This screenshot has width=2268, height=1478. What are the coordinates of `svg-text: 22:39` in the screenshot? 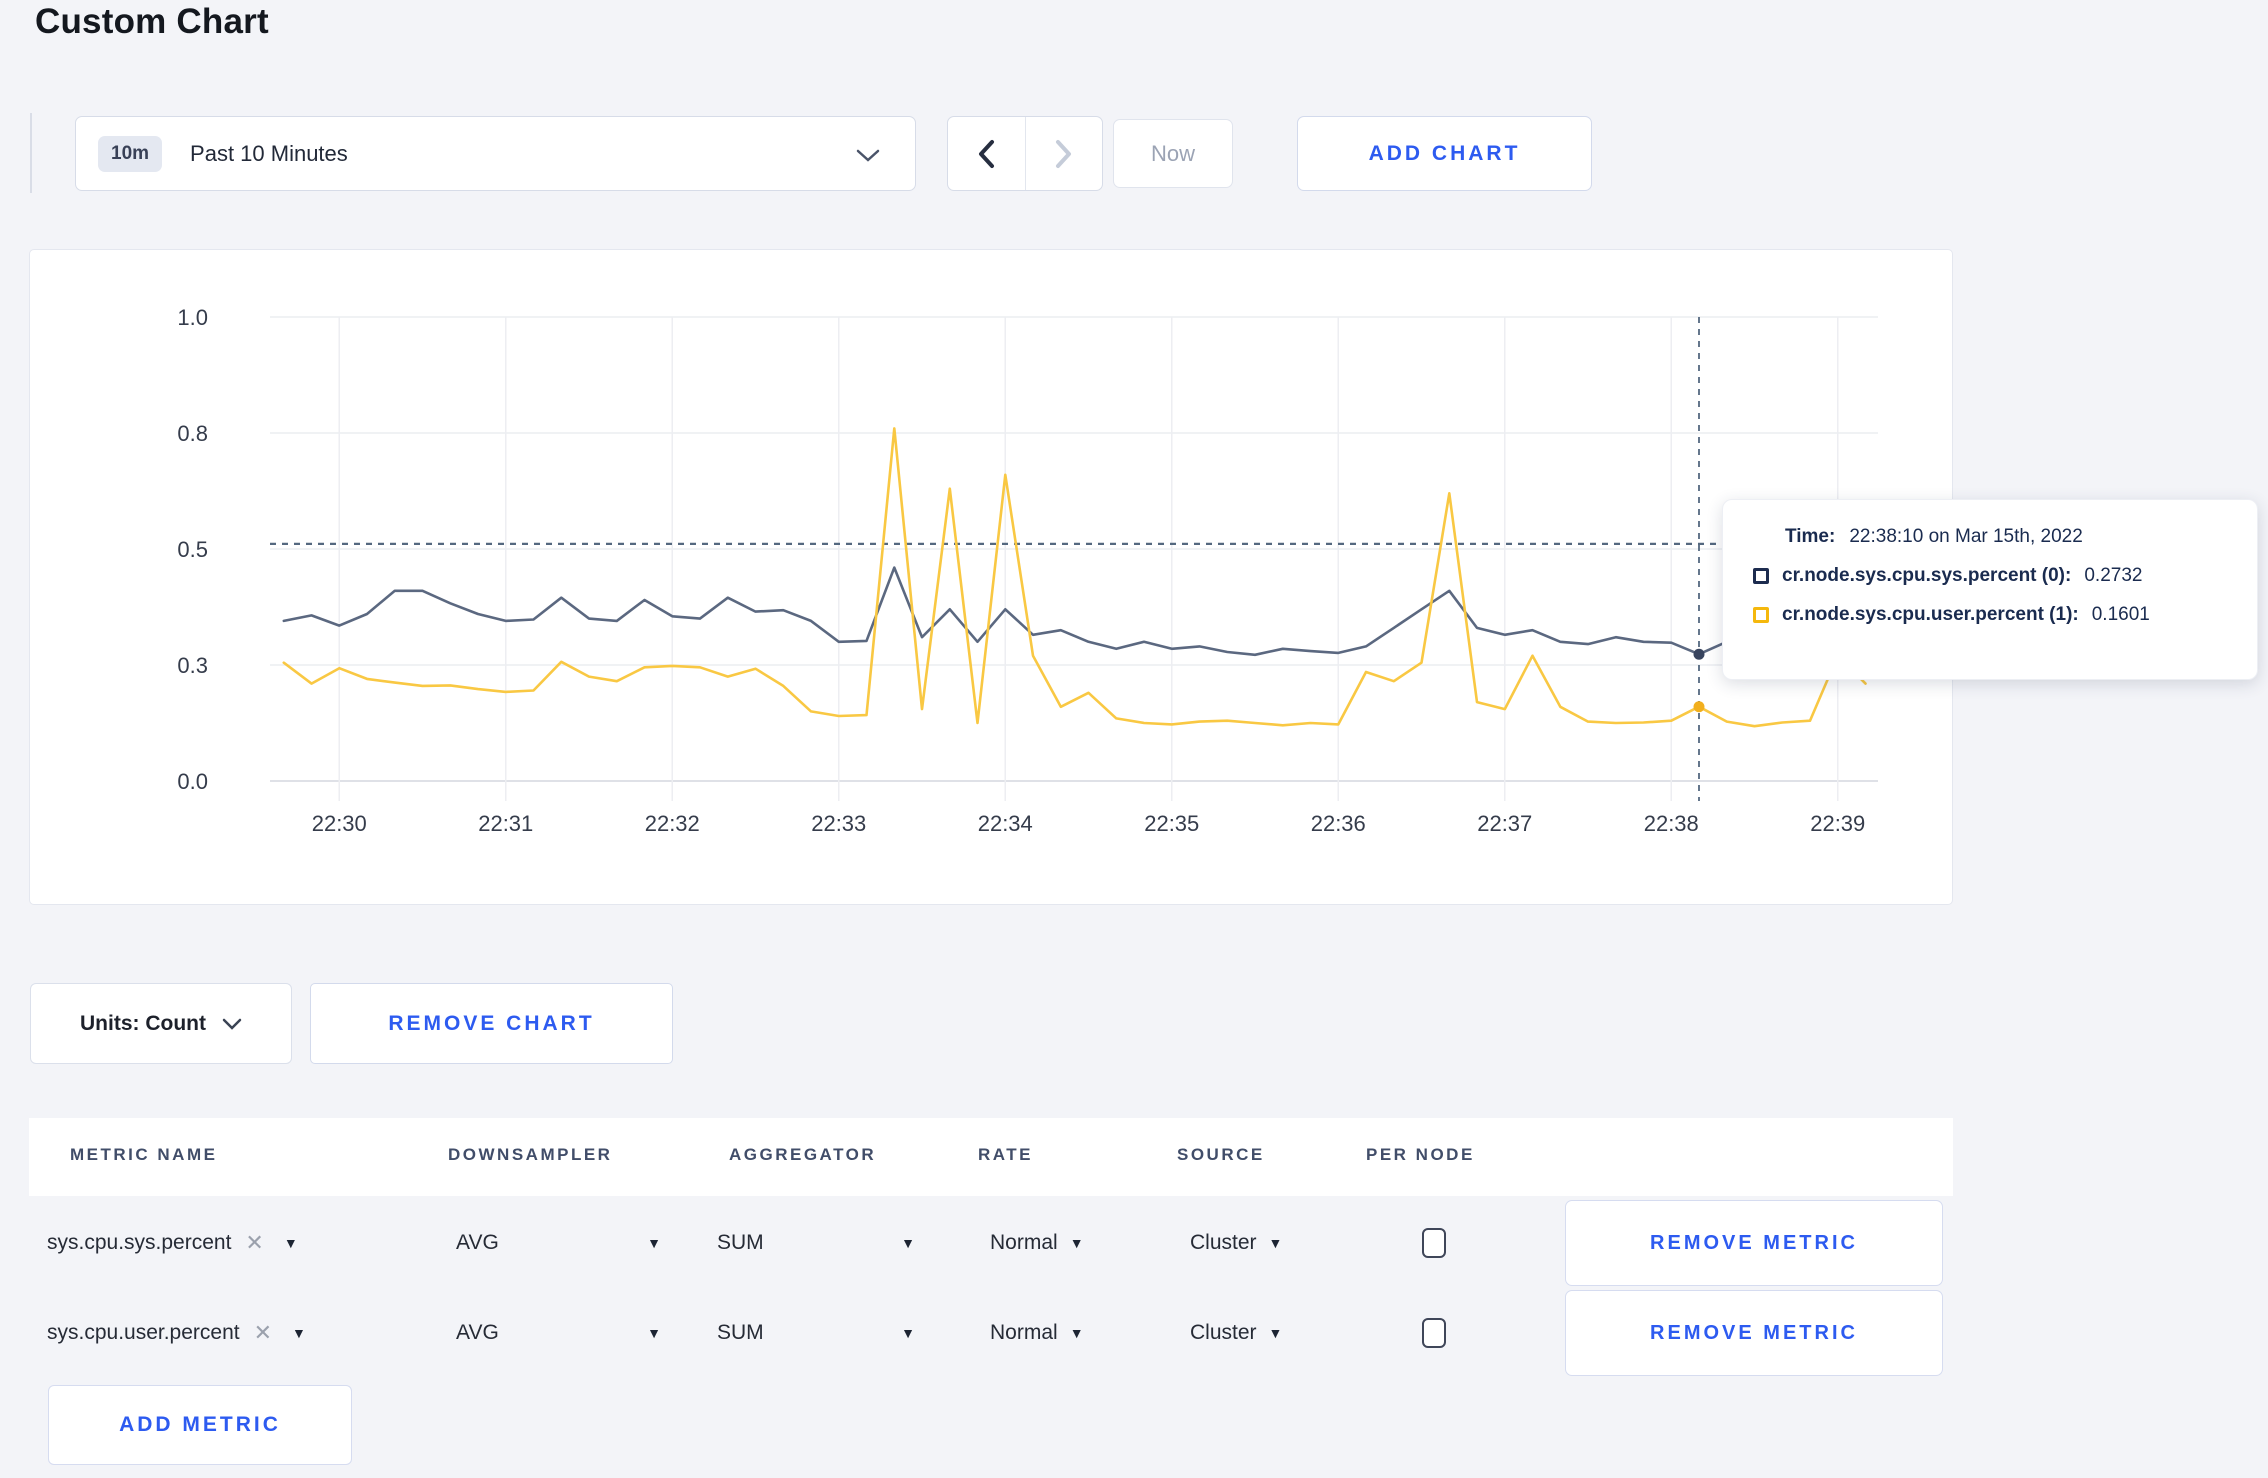 It's located at (1837, 823).